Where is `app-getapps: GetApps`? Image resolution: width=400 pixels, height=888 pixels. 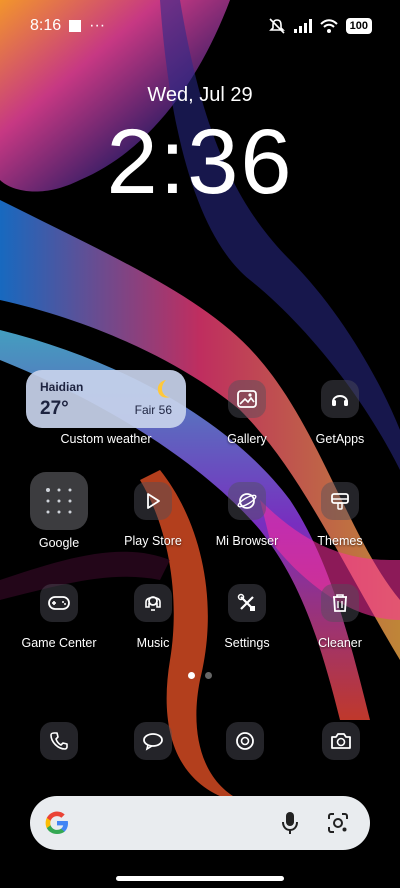 app-getapps: GetApps is located at coordinates (340, 413).